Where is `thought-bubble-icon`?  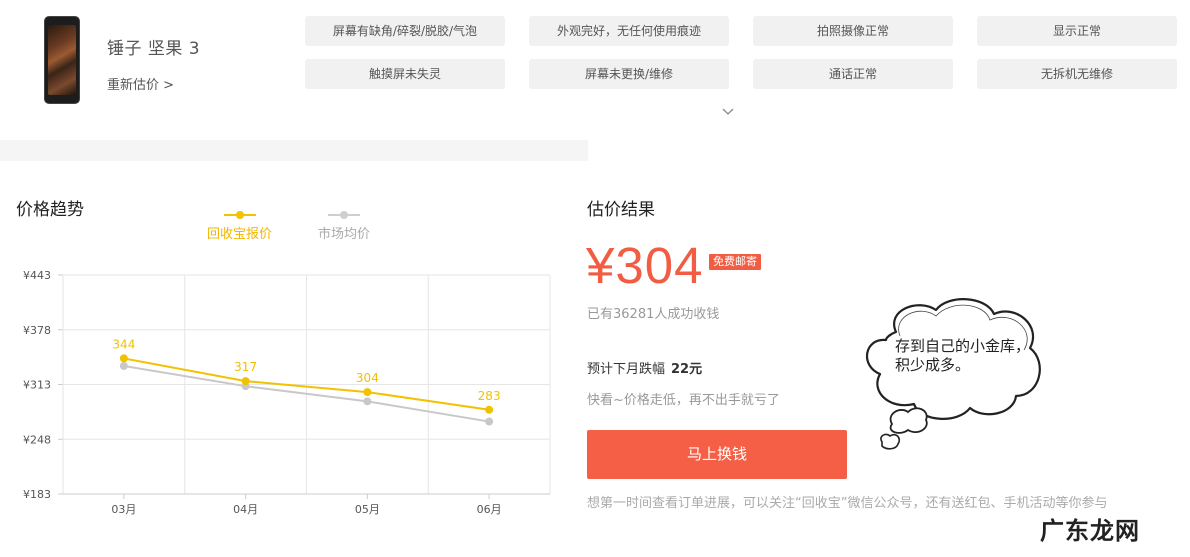
thought-bubble-icon is located at coordinates (953, 374).